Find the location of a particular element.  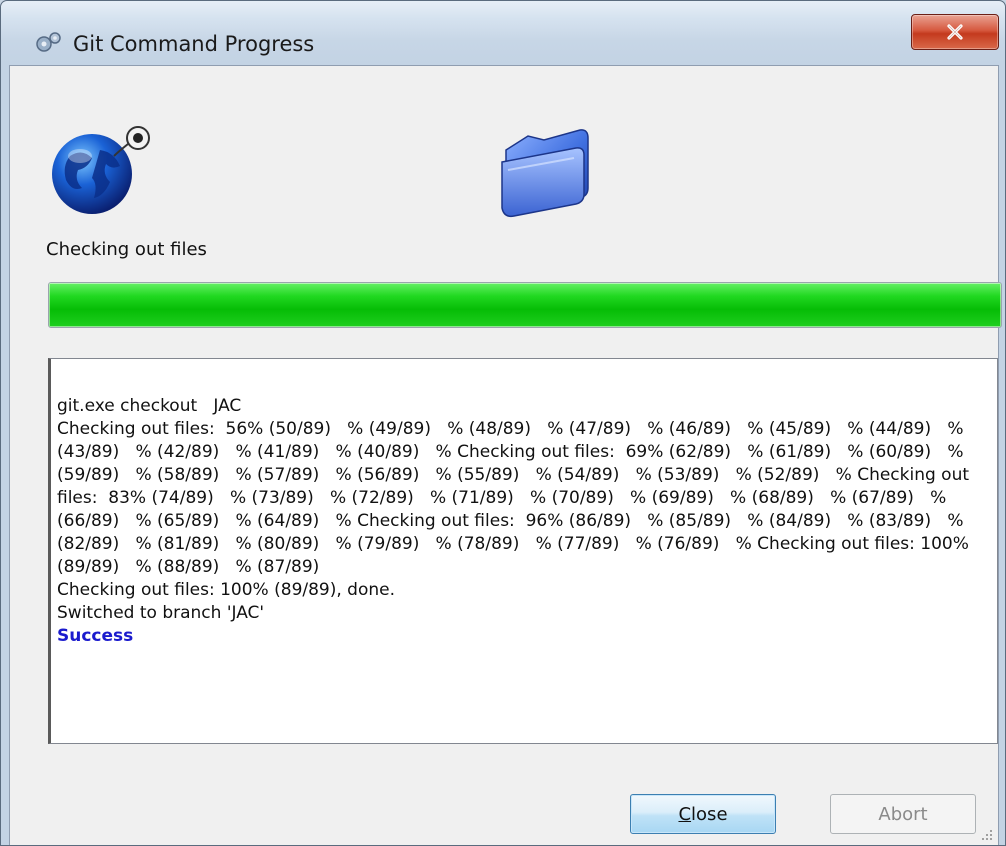

close-button: Close is located at coordinates (703, 814).